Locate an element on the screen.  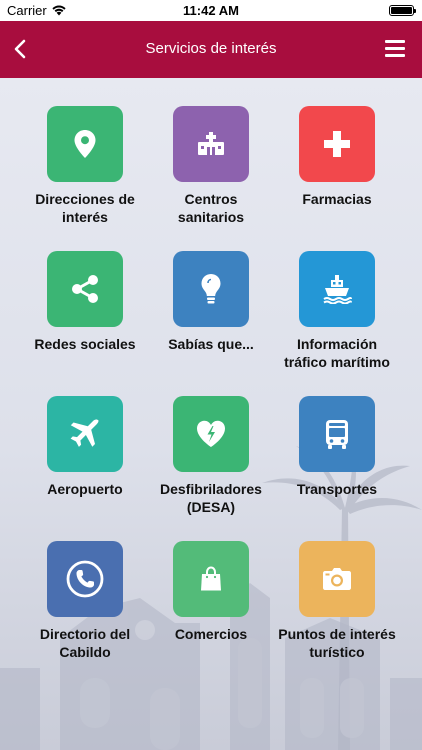
service-tile-camera: Puntos de interés turístico is located at coordinates (337, 586).